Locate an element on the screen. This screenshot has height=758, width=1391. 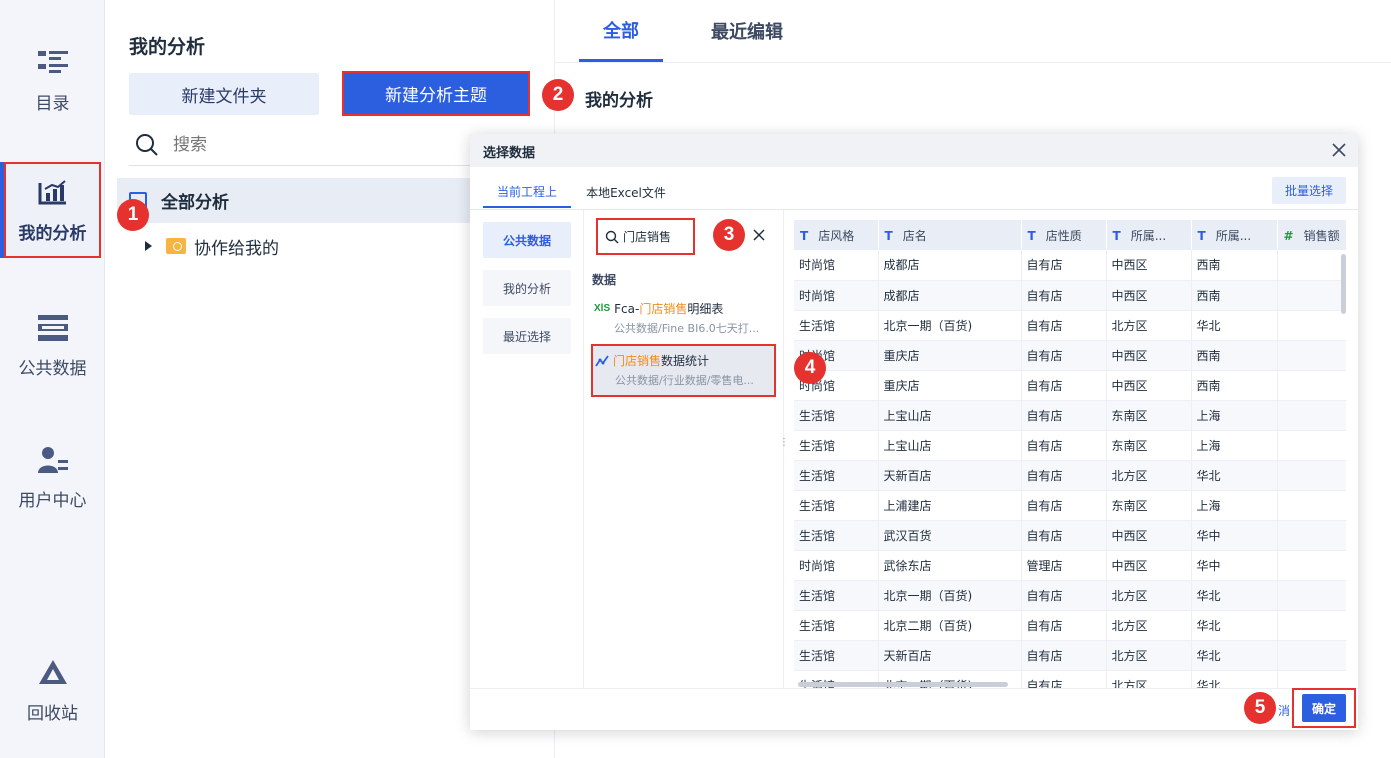
search-icon is located at coordinates (147, 144).